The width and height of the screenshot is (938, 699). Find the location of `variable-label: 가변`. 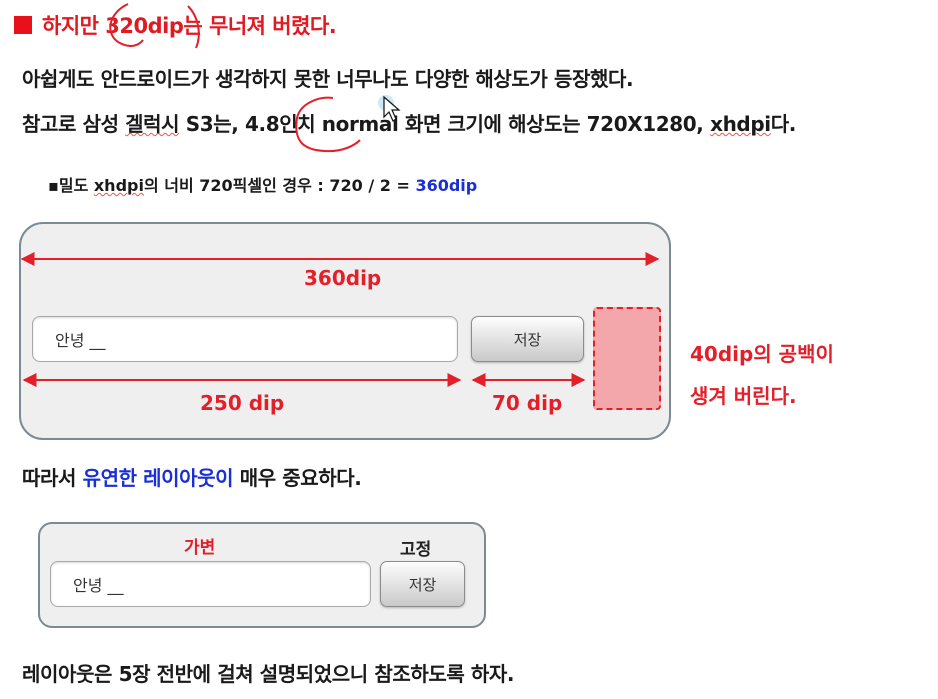

variable-label: 가변 is located at coordinates (200, 548).